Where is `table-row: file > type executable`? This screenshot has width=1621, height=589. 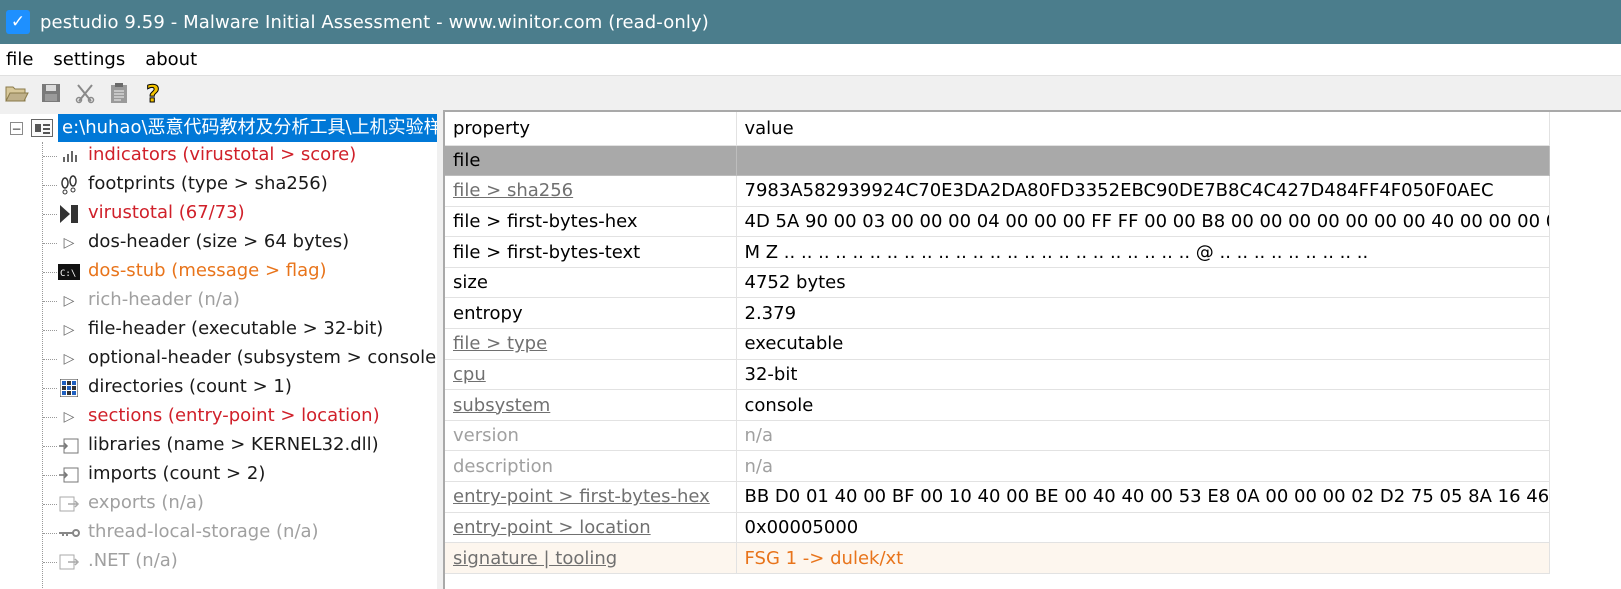
table-row: file > type executable is located at coordinates (997, 344).